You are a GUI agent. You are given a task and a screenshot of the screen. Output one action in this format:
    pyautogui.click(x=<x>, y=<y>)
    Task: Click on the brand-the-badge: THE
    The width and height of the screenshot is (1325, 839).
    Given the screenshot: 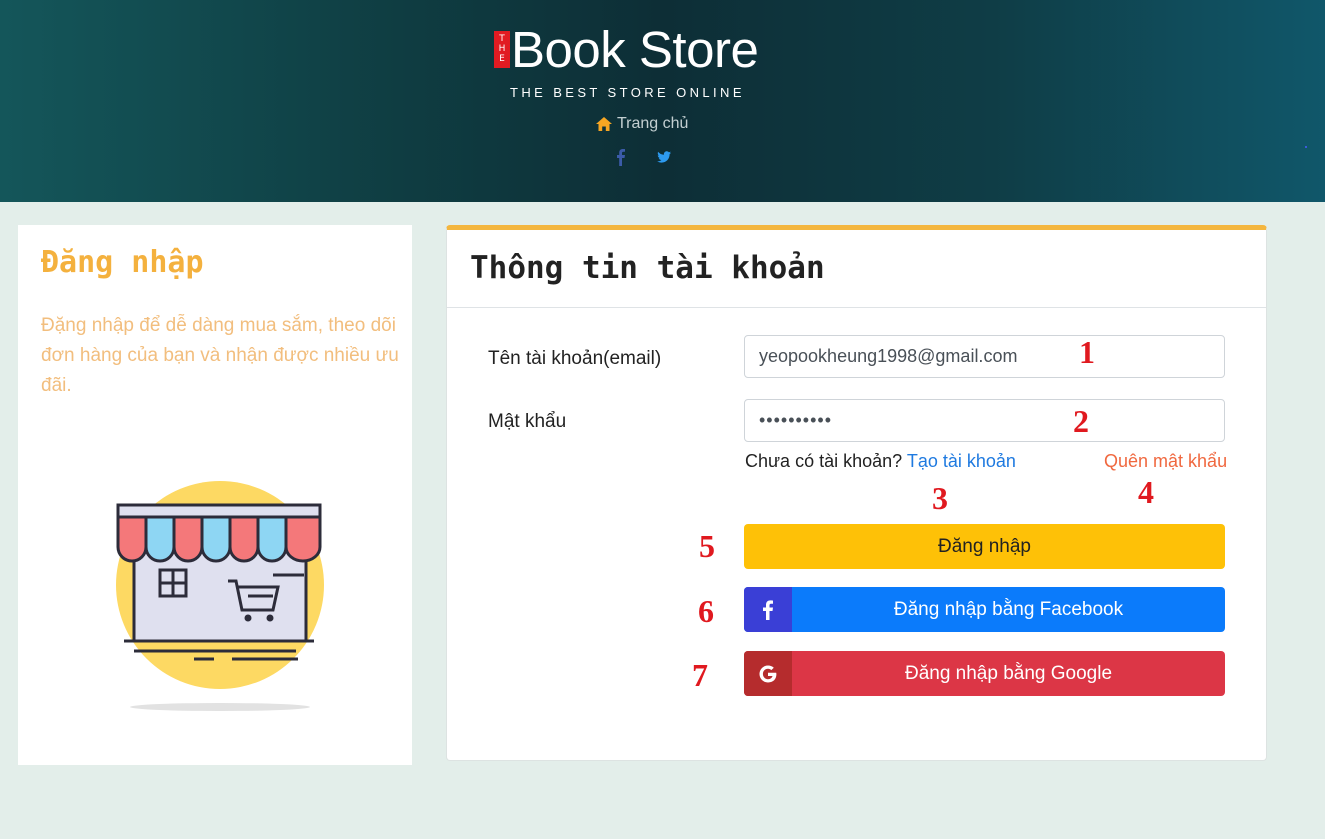 What is the action you would take?
    pyautogui.click(x=502, y=49)
    